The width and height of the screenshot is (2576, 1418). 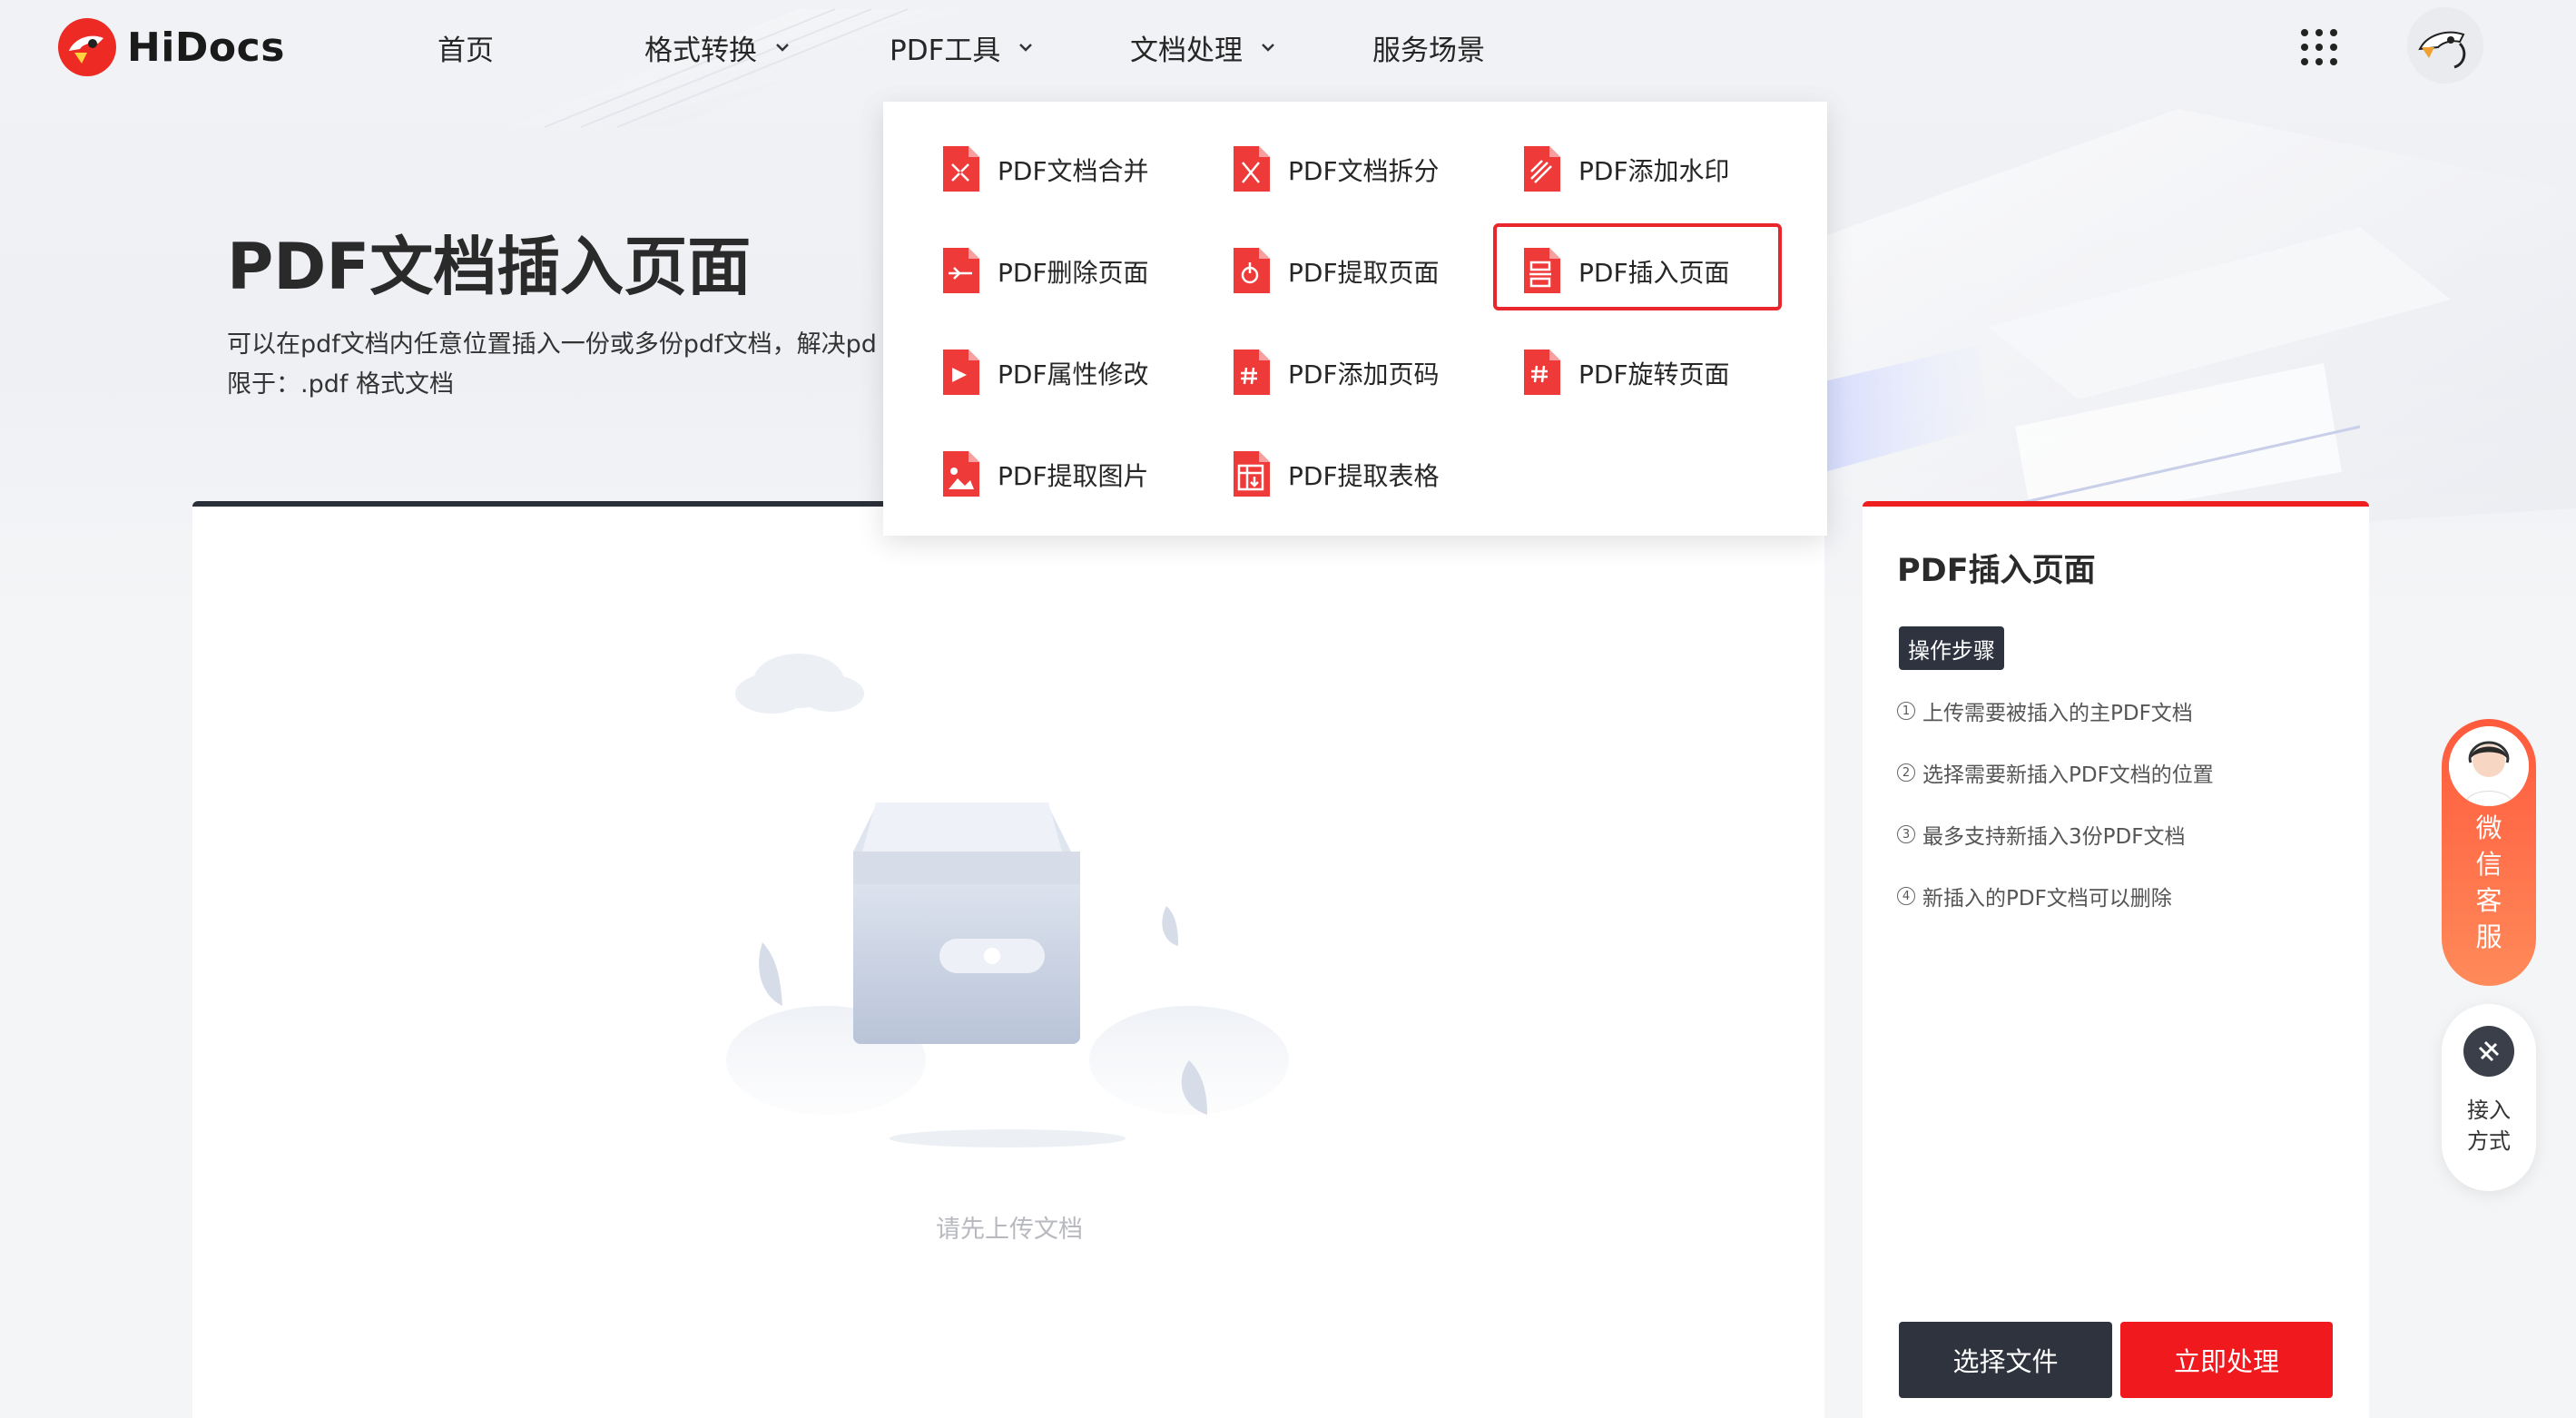 I want to click on split-icon, so click(x=1252, y=169).